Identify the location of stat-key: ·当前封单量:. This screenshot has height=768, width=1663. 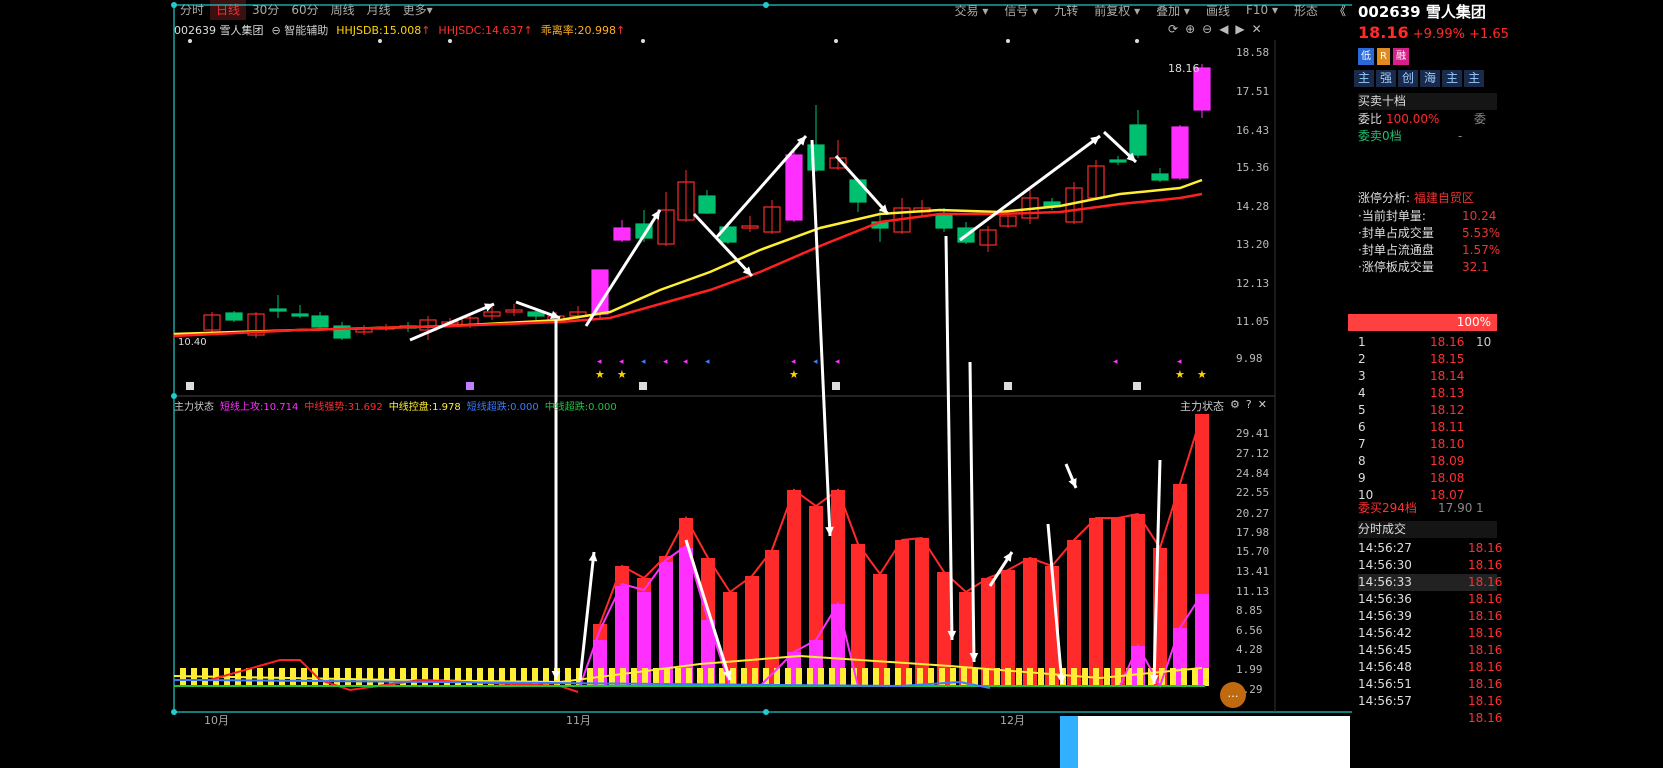
(1392, 216).